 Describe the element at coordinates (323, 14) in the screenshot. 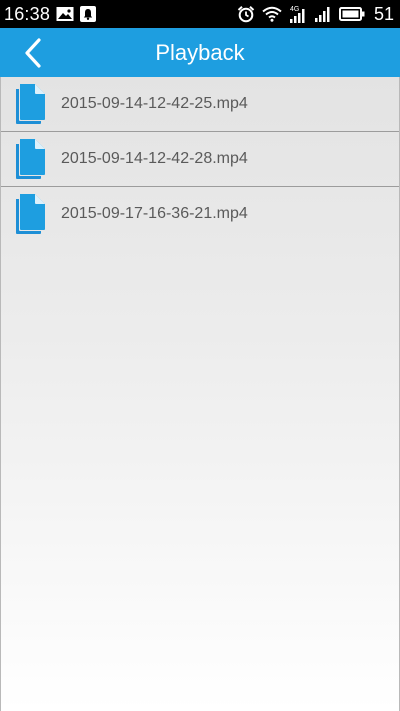

I see `signal-icon` at that location.